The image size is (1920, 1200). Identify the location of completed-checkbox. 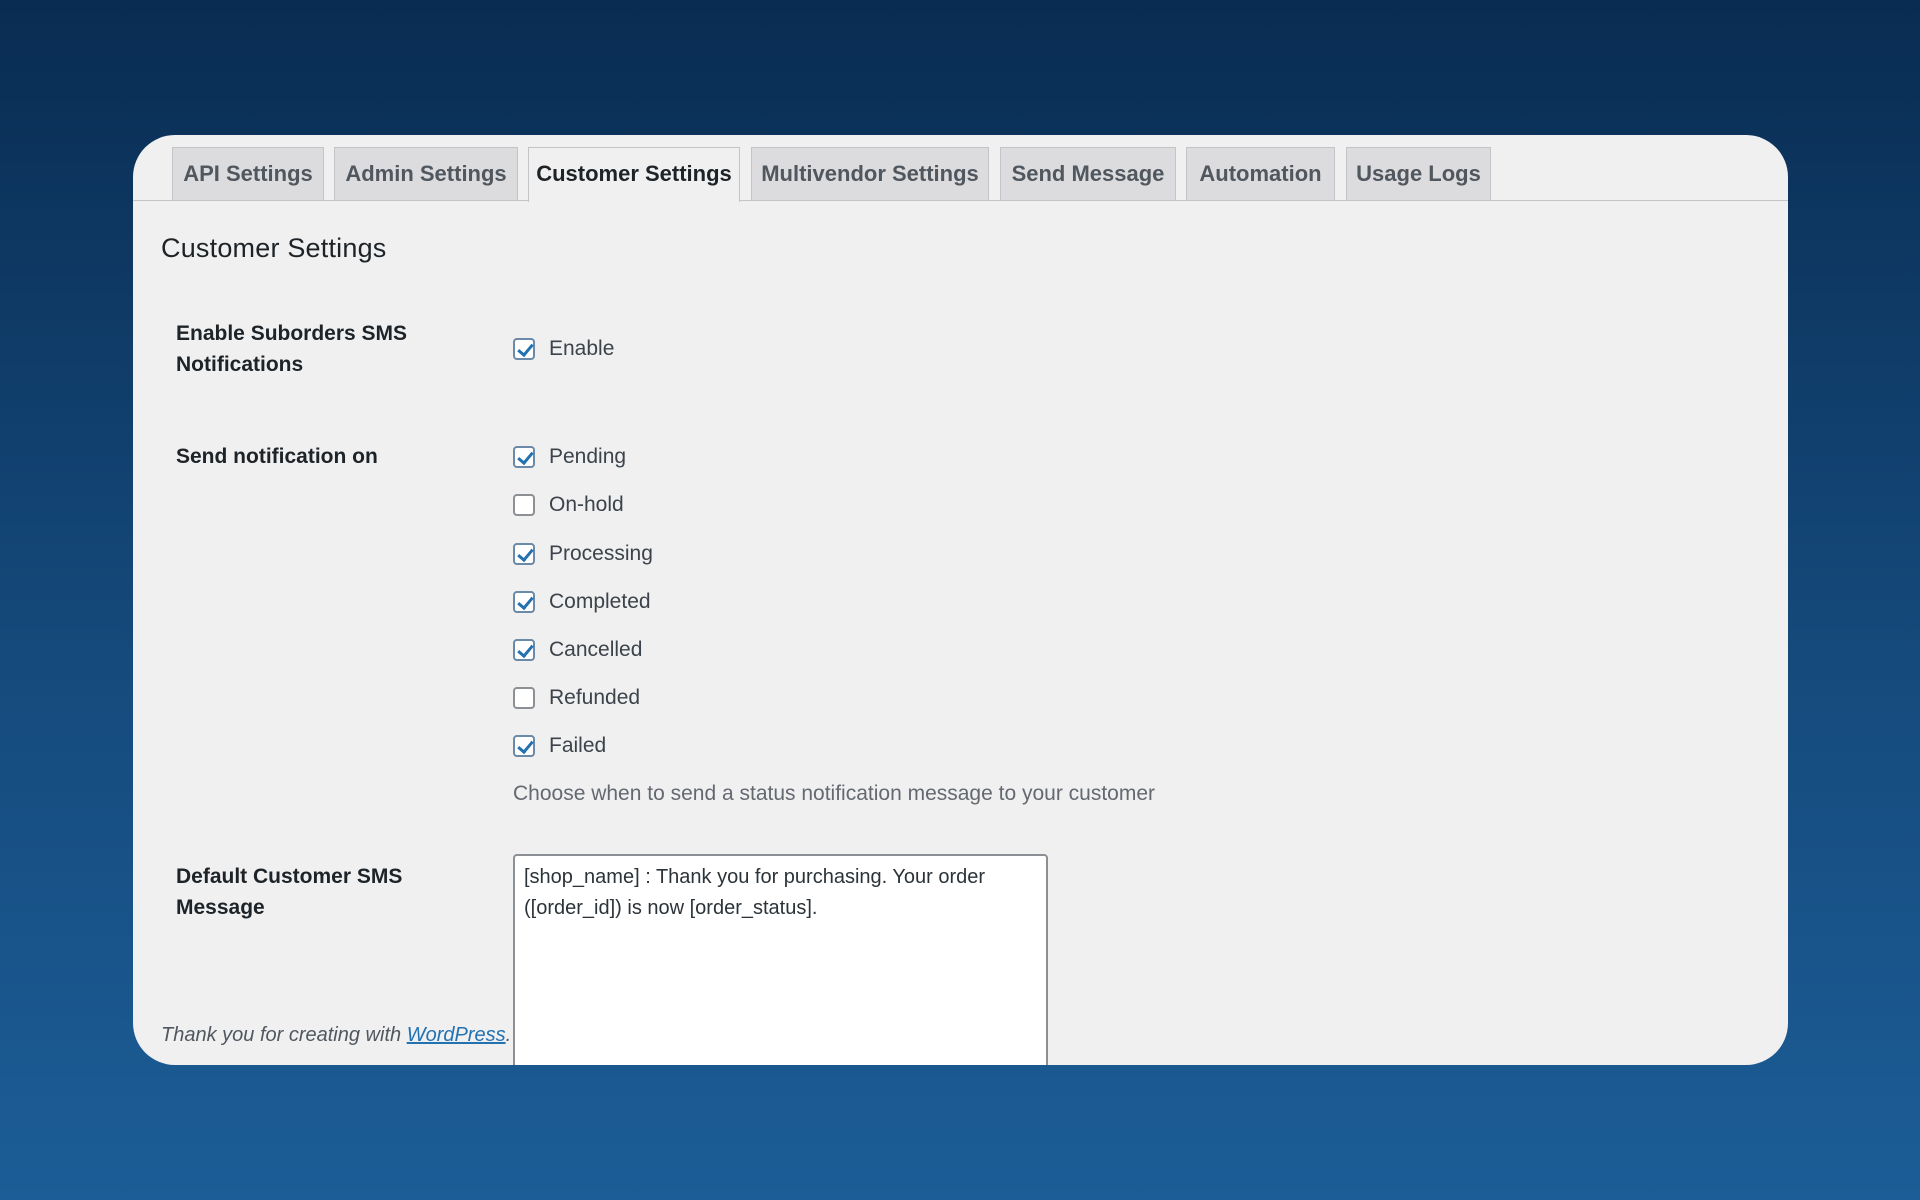
(524, 602).